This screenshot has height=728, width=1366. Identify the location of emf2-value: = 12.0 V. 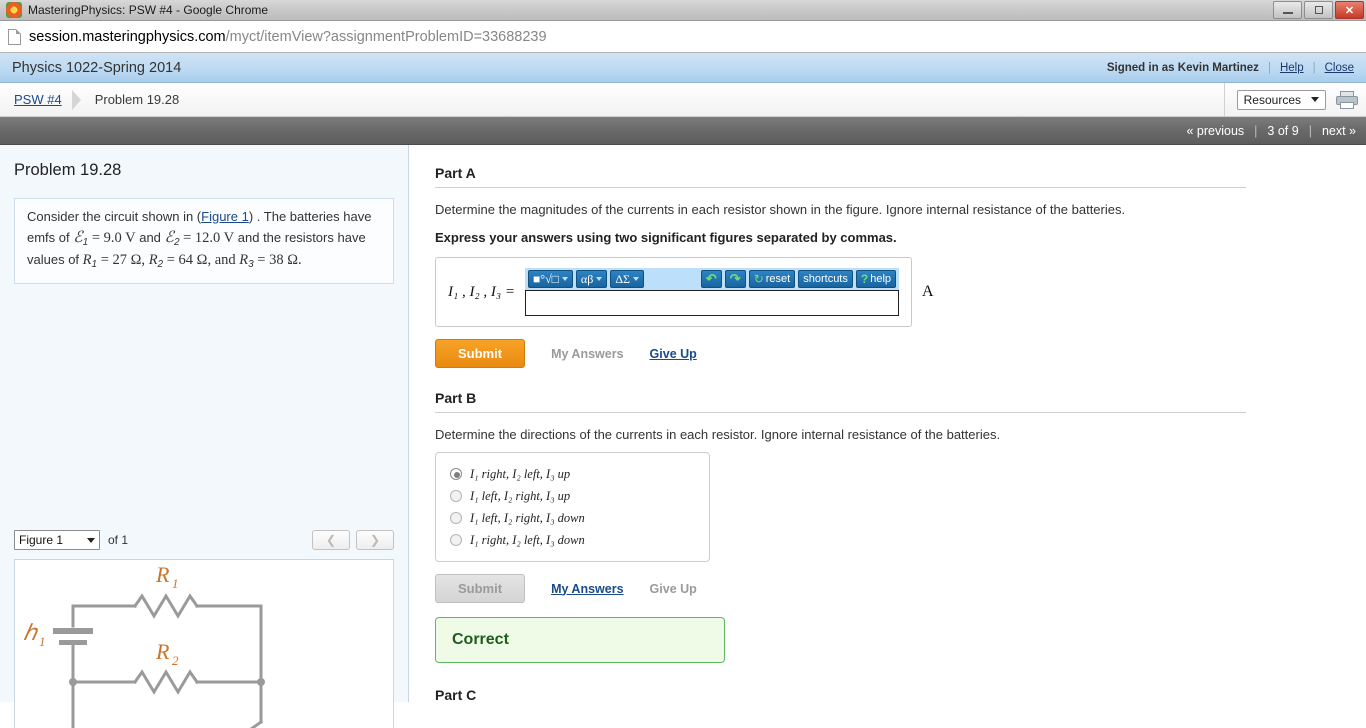
(209, 237).